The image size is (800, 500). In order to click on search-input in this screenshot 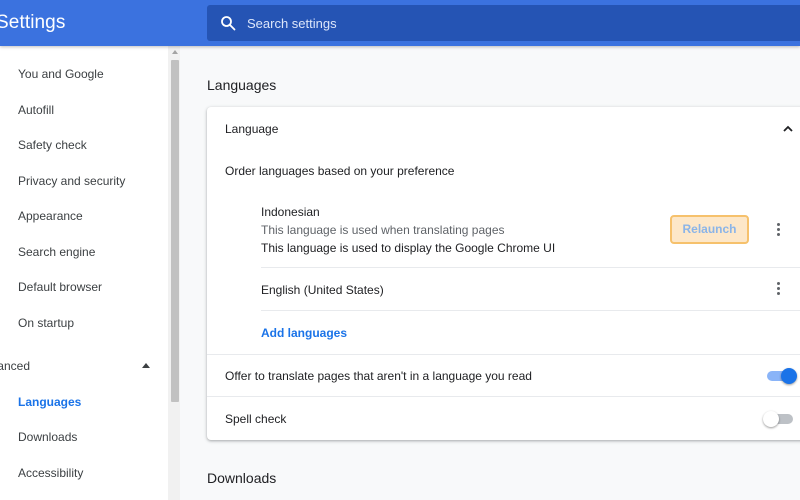, I will do `click(517, 23)`.